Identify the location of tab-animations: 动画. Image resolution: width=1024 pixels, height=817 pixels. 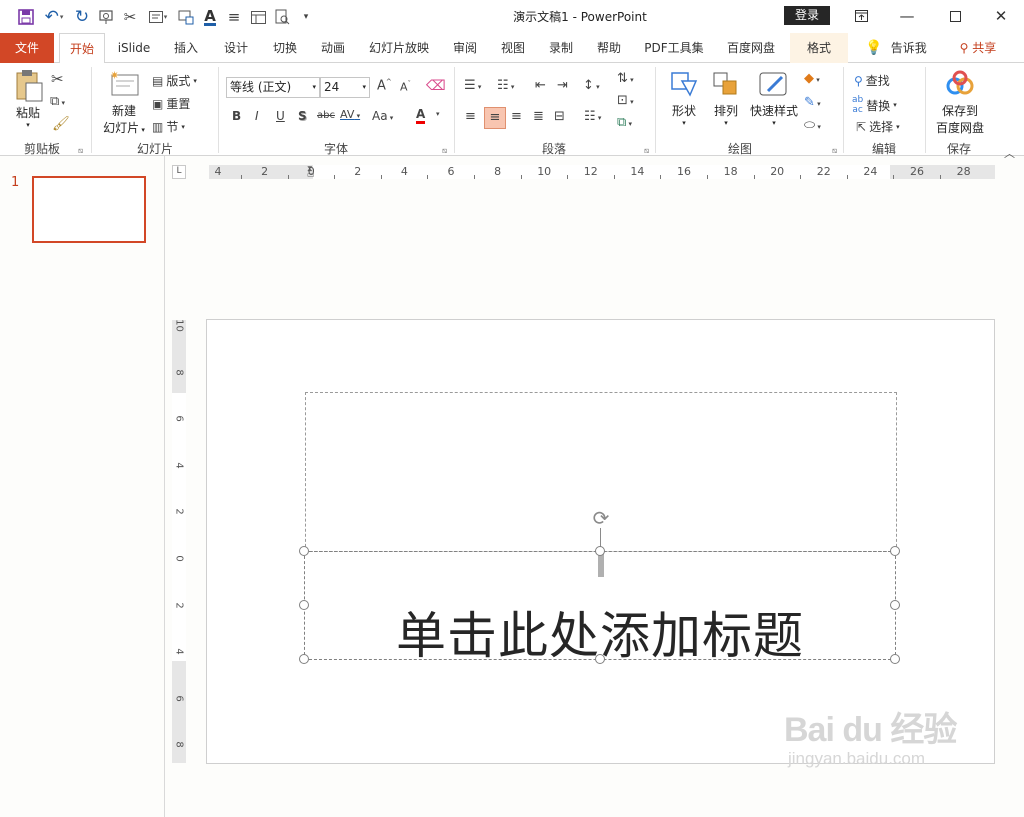
(333, 48).